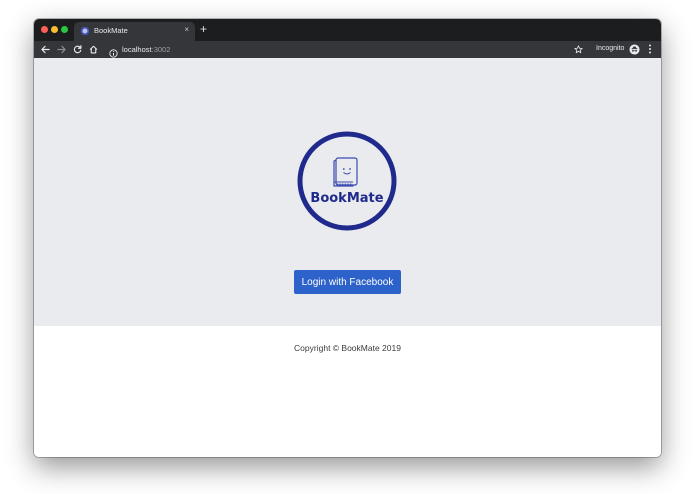 Image resolution: width=695 pixels, height=494 pixels. Describe the element at coordinates (93, 49) in the screenshot. I see `home-icon` at that location.